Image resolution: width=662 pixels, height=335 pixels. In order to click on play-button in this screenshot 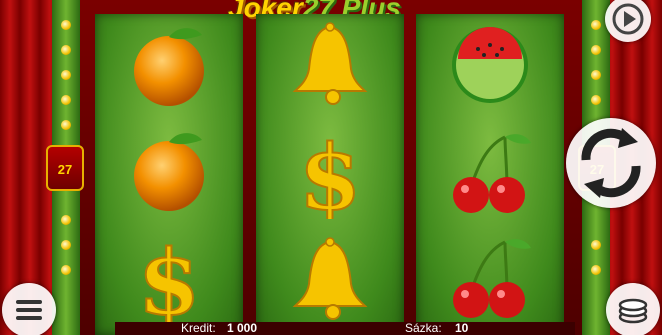, I will do `click(628, 21)`.